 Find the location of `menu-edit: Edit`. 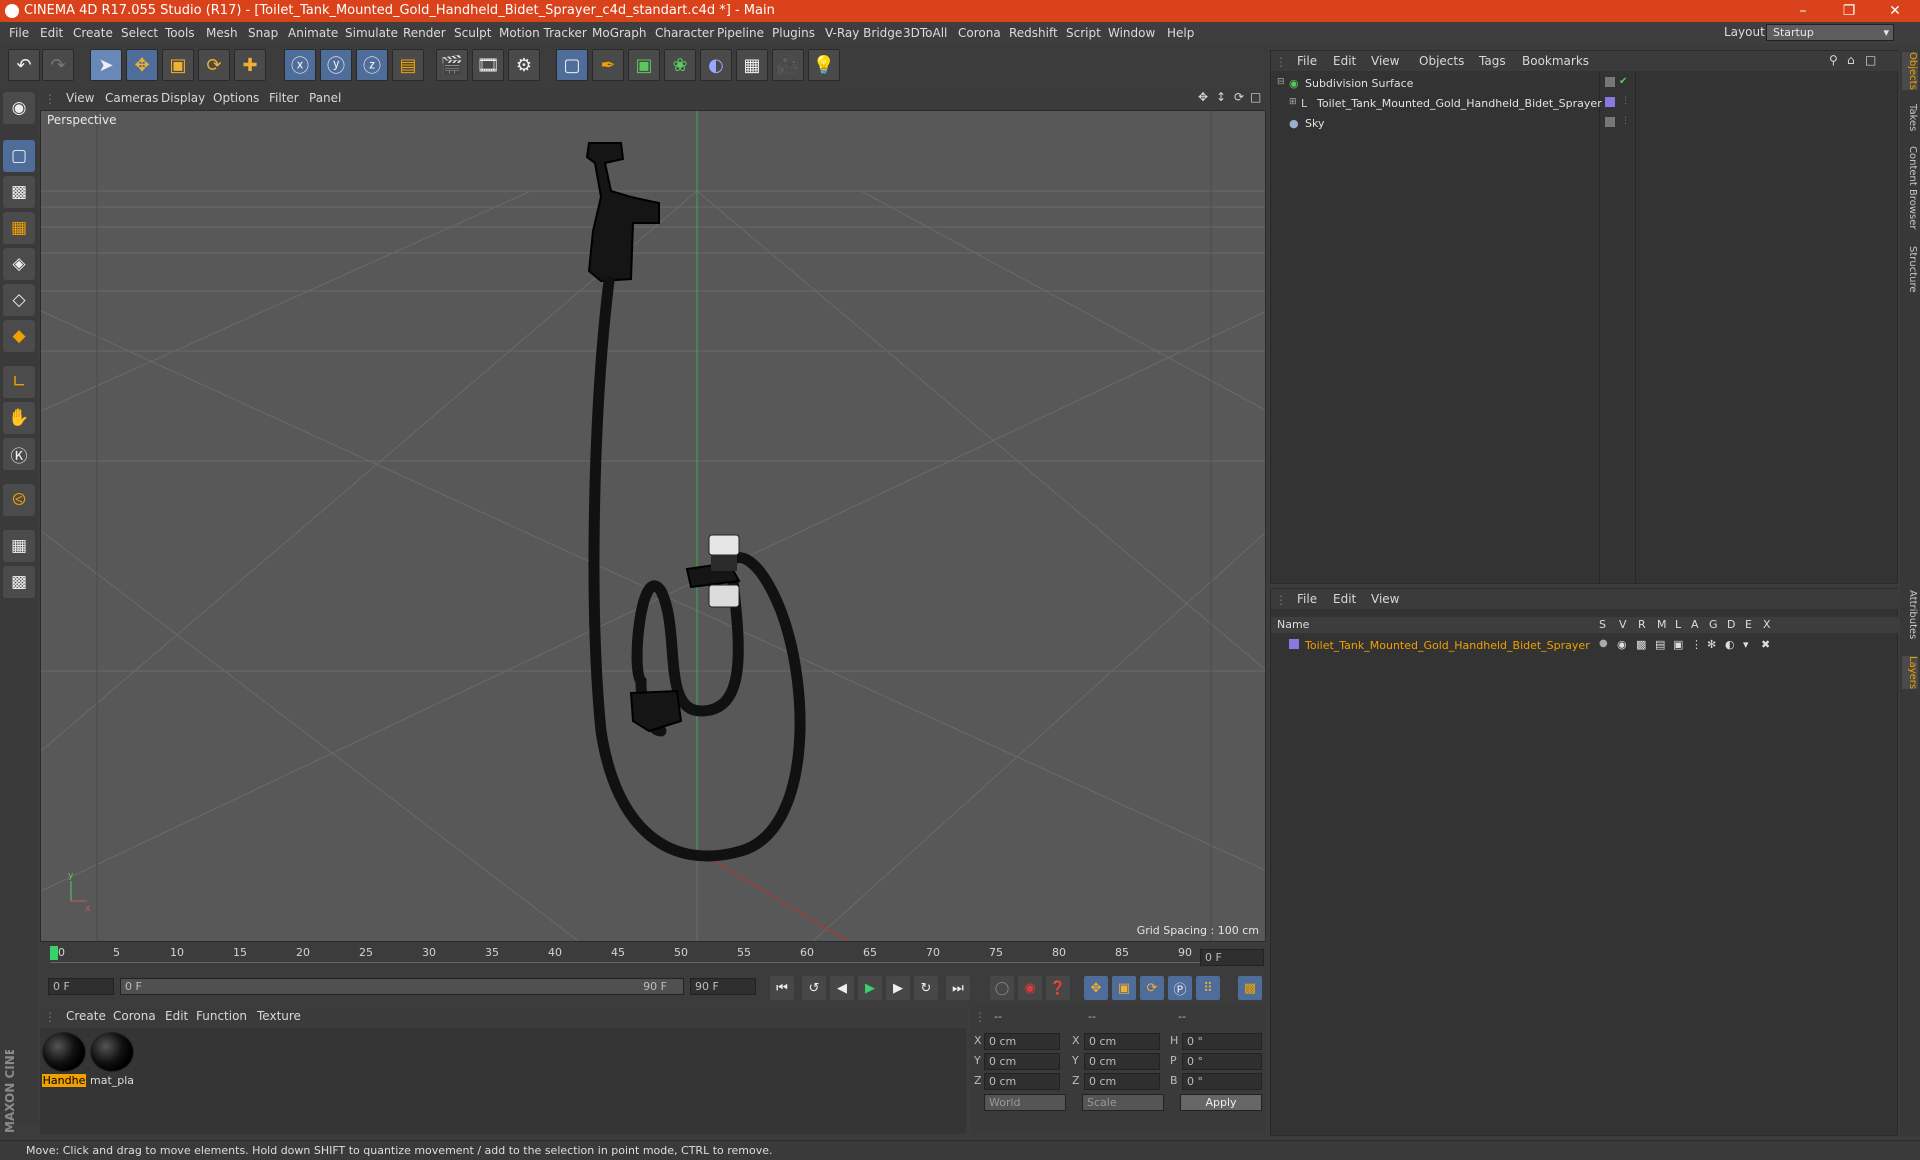

menu-edit: Edit is located at coordinates (51, 33).